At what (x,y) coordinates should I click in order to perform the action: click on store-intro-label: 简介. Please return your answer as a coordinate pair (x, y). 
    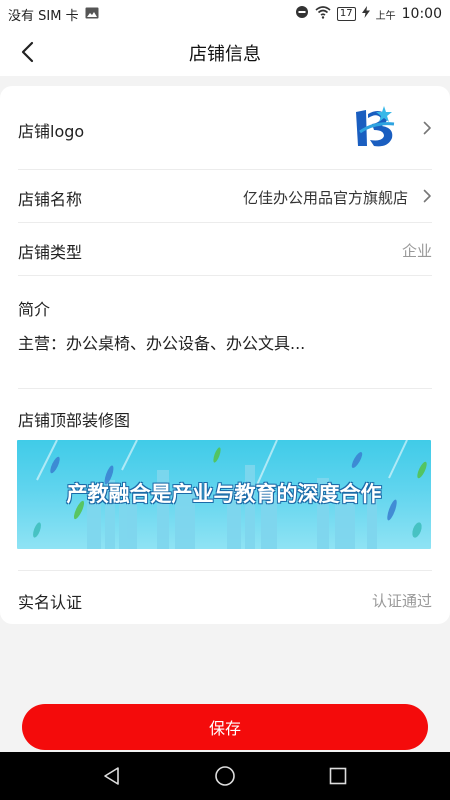
    Looking at the image, I should click on (34, 309).